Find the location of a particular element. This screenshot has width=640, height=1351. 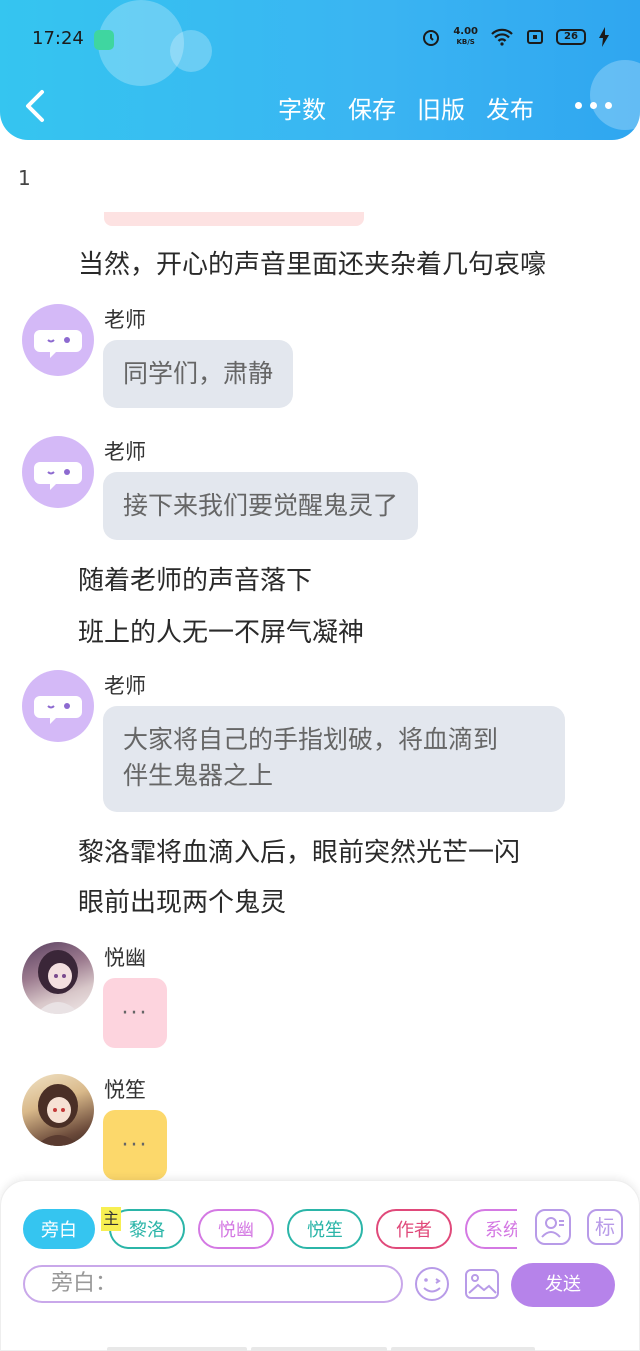

character-icon is located at coordinates (553, 1227).